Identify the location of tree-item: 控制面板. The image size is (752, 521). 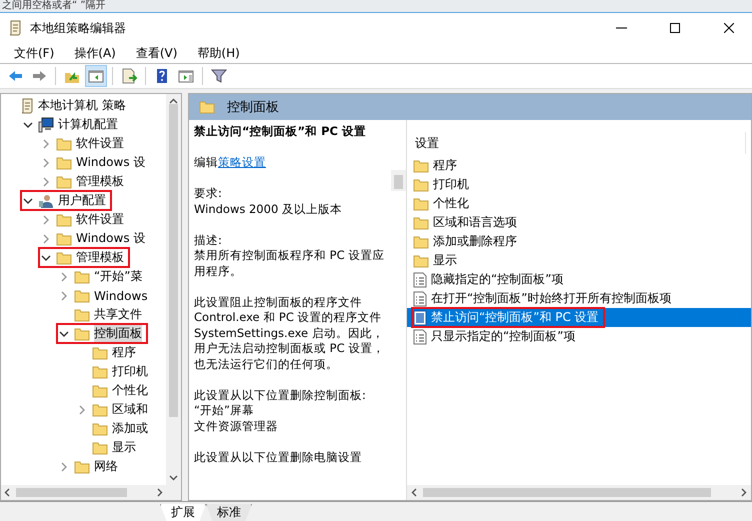
(102, 333).